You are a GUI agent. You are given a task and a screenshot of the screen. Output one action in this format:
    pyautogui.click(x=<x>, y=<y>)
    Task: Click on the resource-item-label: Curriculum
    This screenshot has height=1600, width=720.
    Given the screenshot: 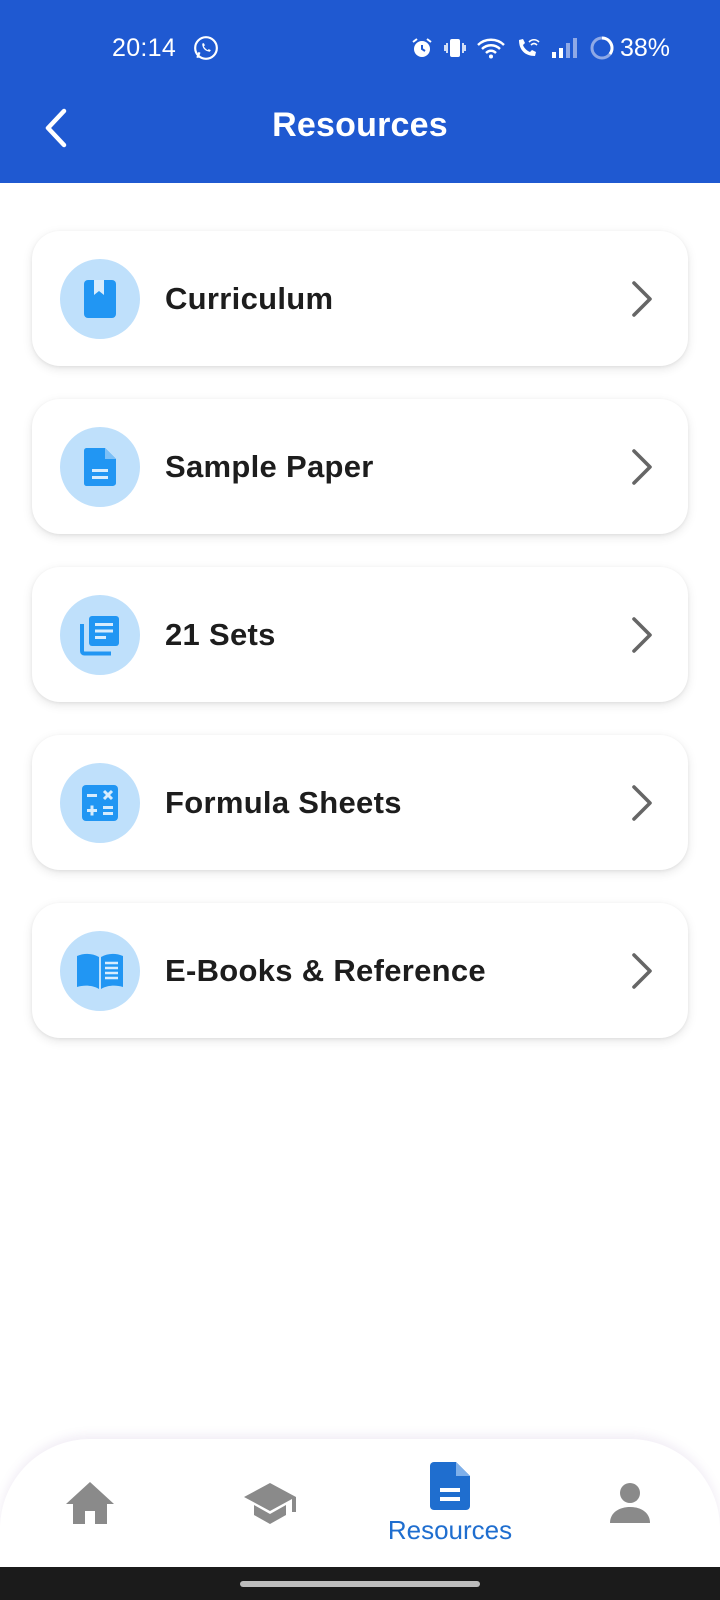 What is the action you would take?
    pyautogui.click(x=249, y=298)
    